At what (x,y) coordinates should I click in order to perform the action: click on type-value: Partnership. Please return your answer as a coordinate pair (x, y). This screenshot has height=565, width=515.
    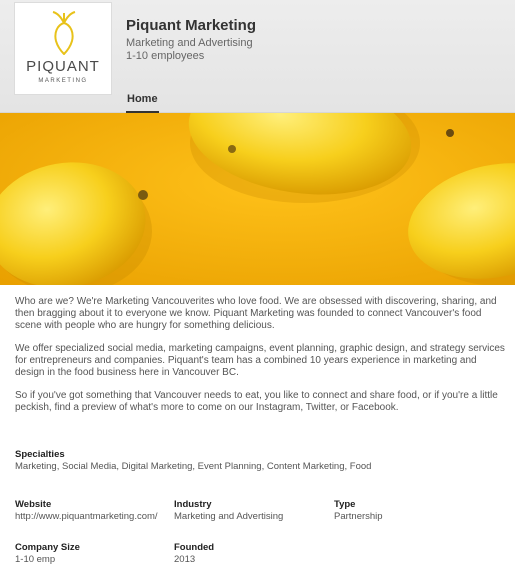
    Looking at the image, I should click on (358, 516).